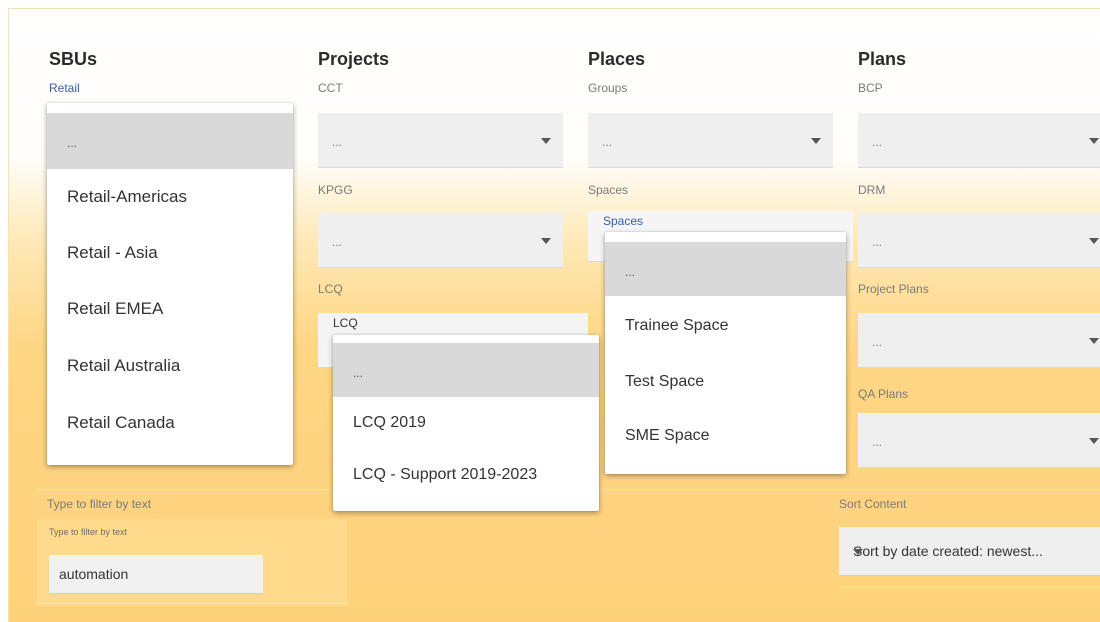 Image resolution: width=1100 pixels, height=622 pixels. Describe the element at coordinates (156, 574) in the screenshot. I see `filter-input: automation` at that location.